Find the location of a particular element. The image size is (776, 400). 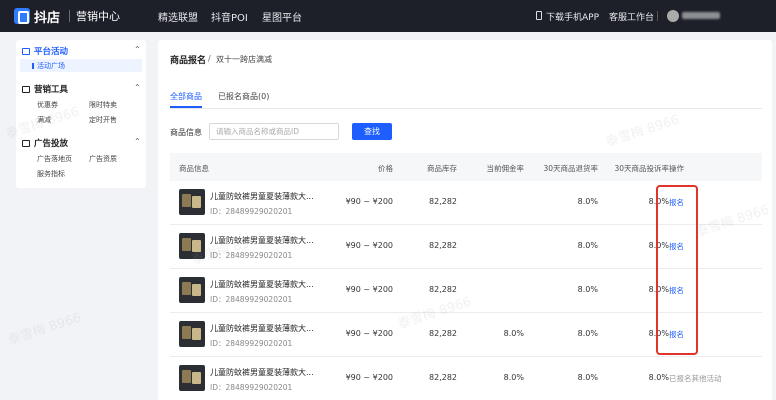

sidebar-group-label: 广告投放 is located at coordinates (51, 144).